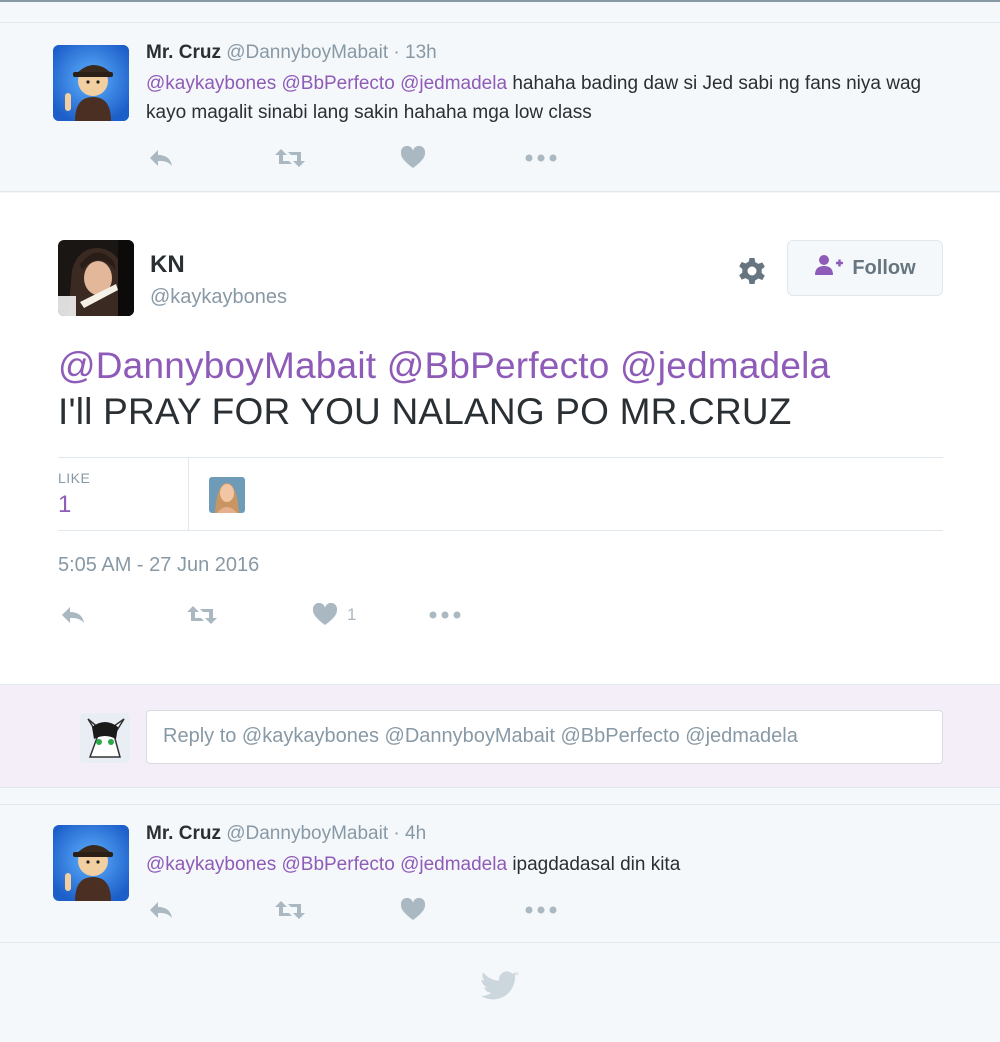  What do you see at coordinates (500, 987) in the screenshot?
I see `twitter-bird-icon` at bounding box center [500, 987].